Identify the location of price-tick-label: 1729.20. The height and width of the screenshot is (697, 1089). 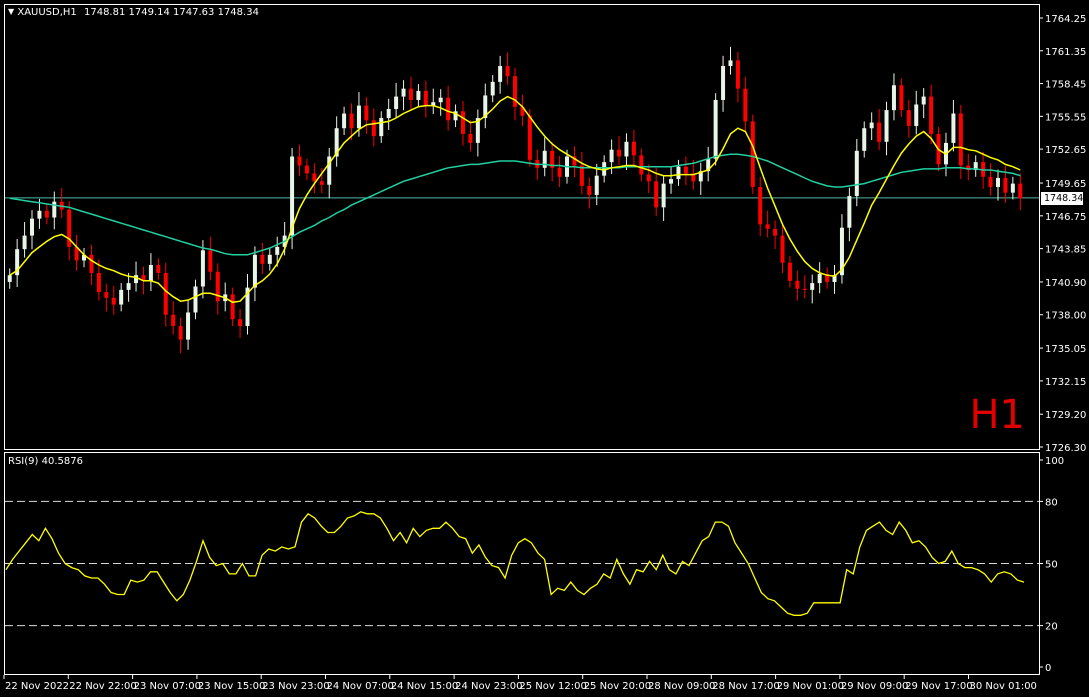
(1065, 415).